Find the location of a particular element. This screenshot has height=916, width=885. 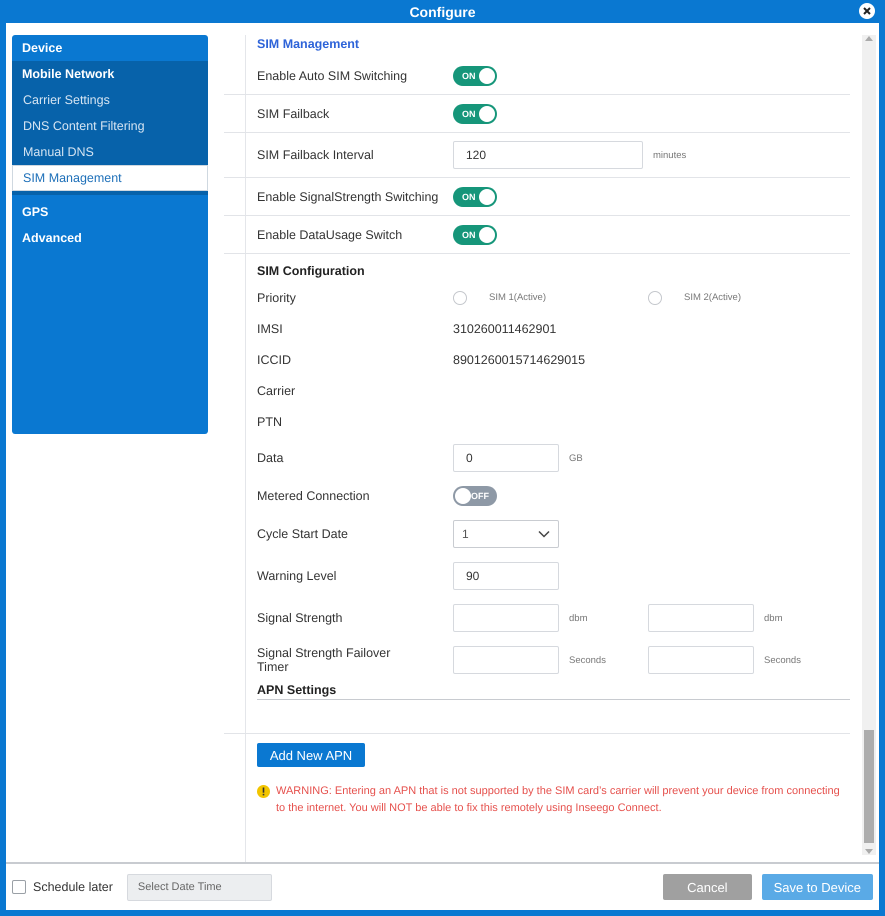

section-title: APN Settings is located at coordinates (553, 690).